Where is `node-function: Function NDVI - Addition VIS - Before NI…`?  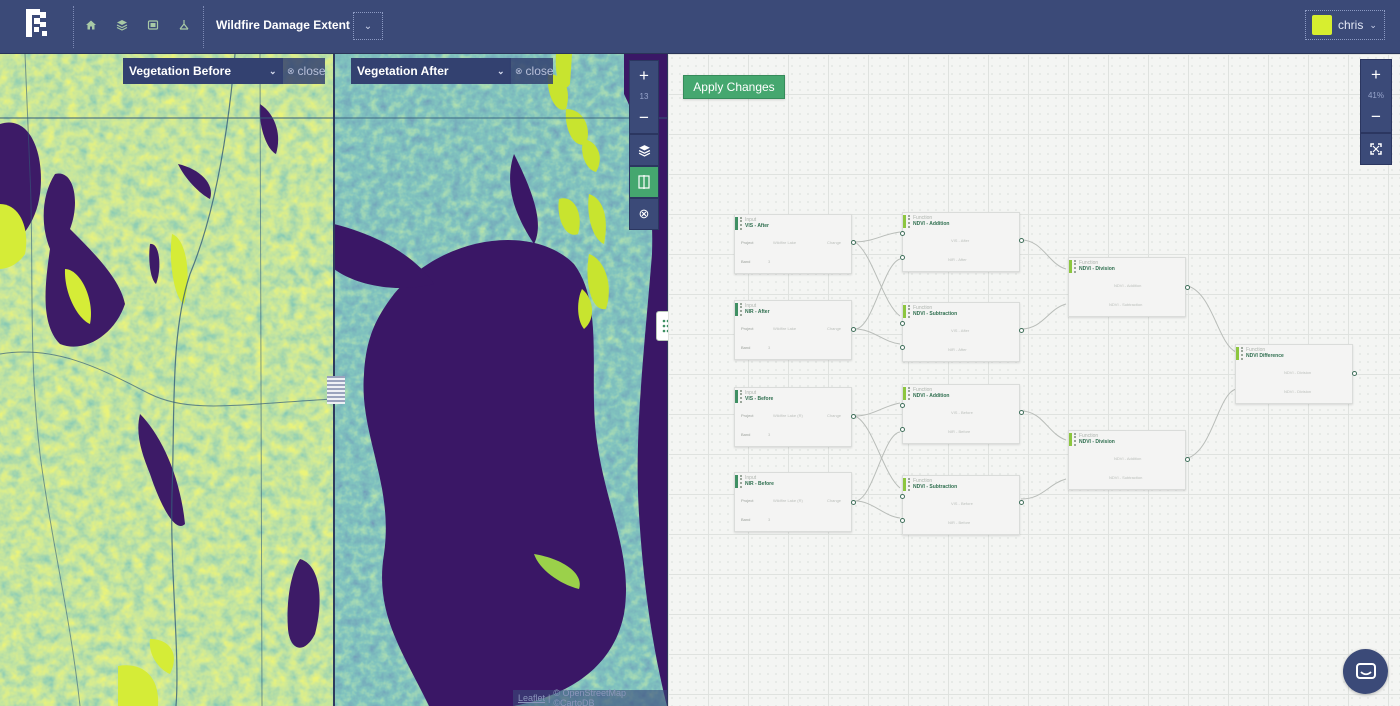 node-function: Function NDVI - Addition VIS - Before NI… is located at coordinates (962, 414).